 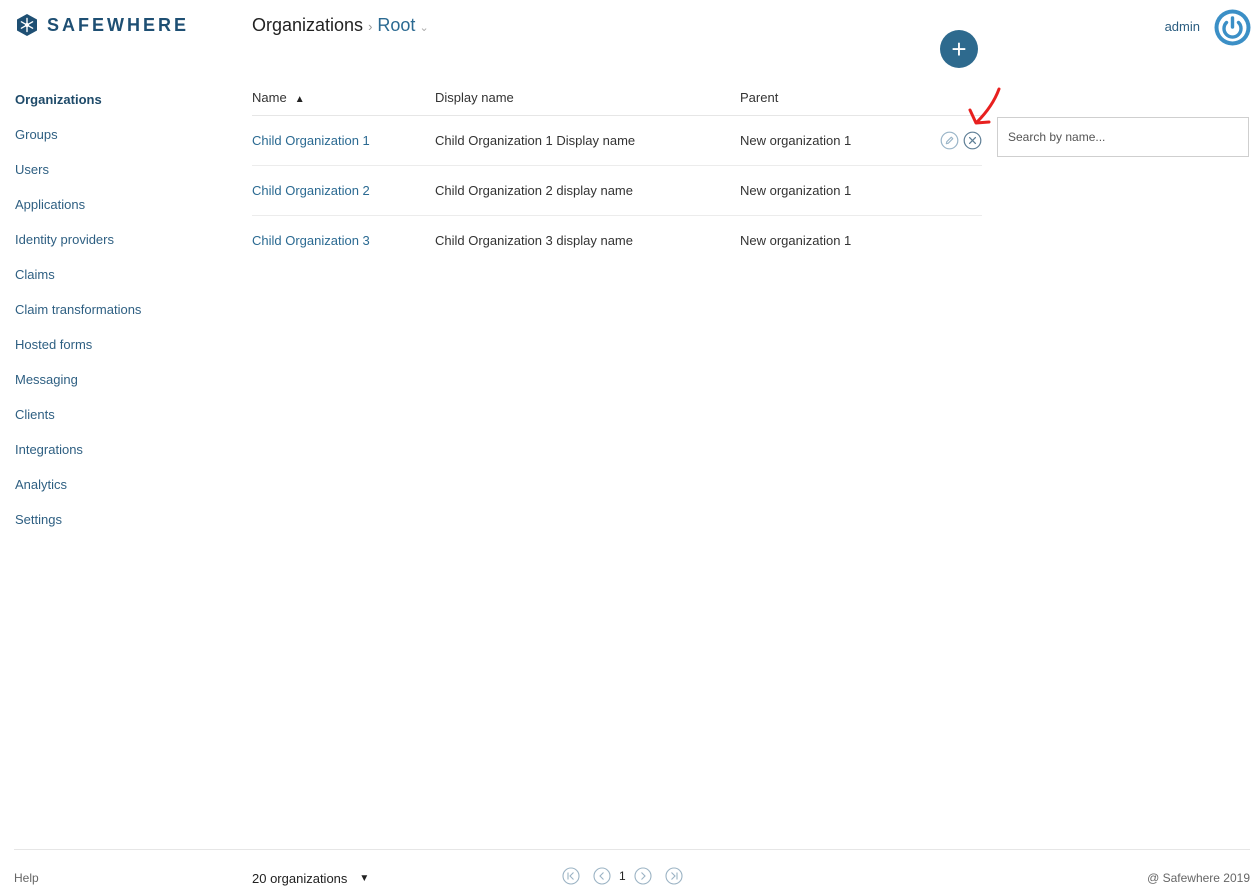 What do you see at coordinates (78, 349) in the screenshot?
I see `sidebar-item-hosted-forms: Hosted forms` at bounding box center [78, 349].